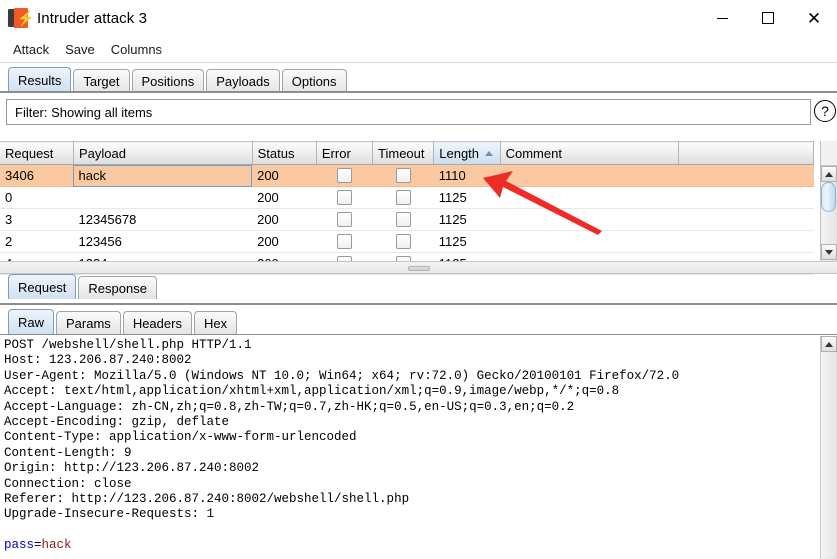 Image resolution: width=837 pixels, height=559 pixels. I want to click on body-param-name: pass, so click(19, 545).